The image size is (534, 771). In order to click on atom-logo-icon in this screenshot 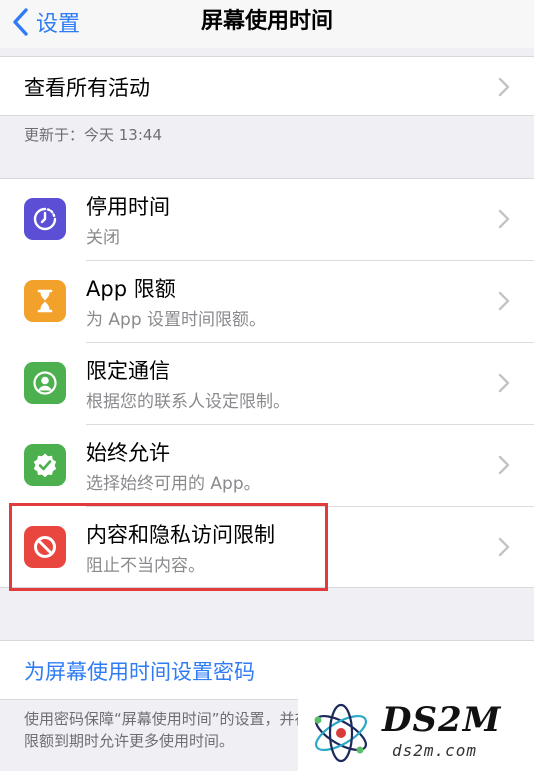, I will do `click(340, 733)`.